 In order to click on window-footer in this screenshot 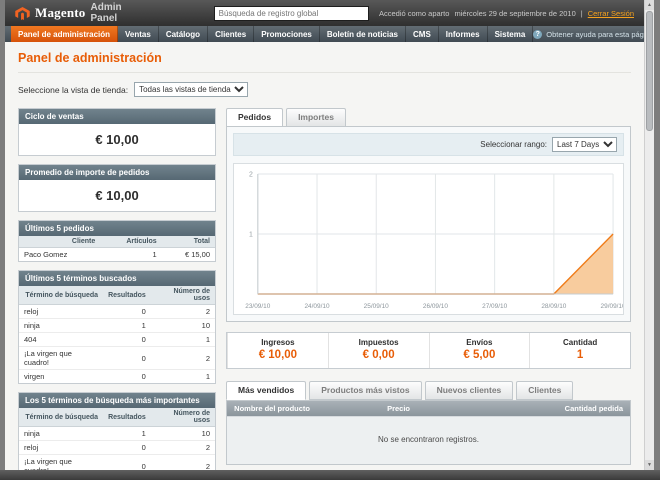, I will do `click(330, 475)`.